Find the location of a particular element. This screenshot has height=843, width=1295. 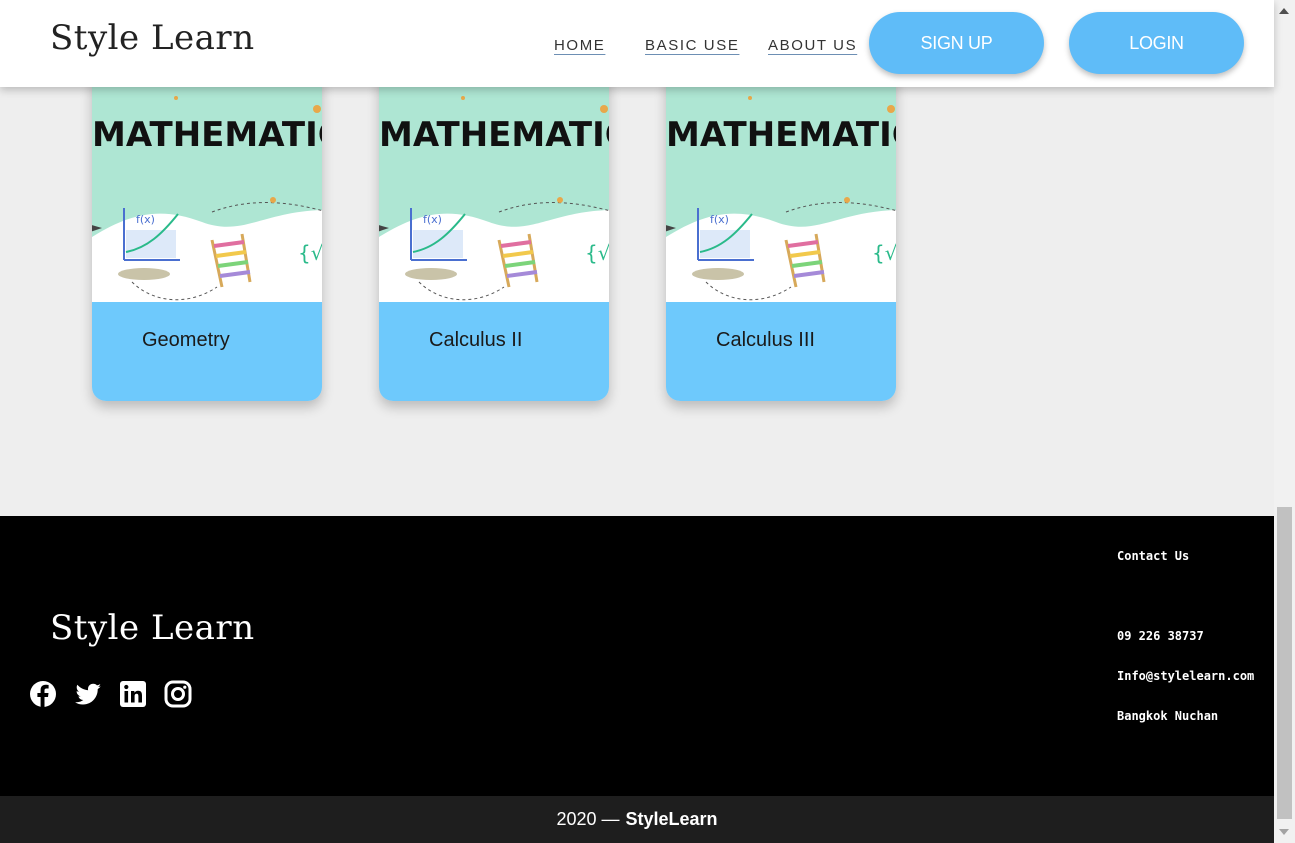

contact-email: Info@stylelearn.com is located at coordinates (1185, 676).